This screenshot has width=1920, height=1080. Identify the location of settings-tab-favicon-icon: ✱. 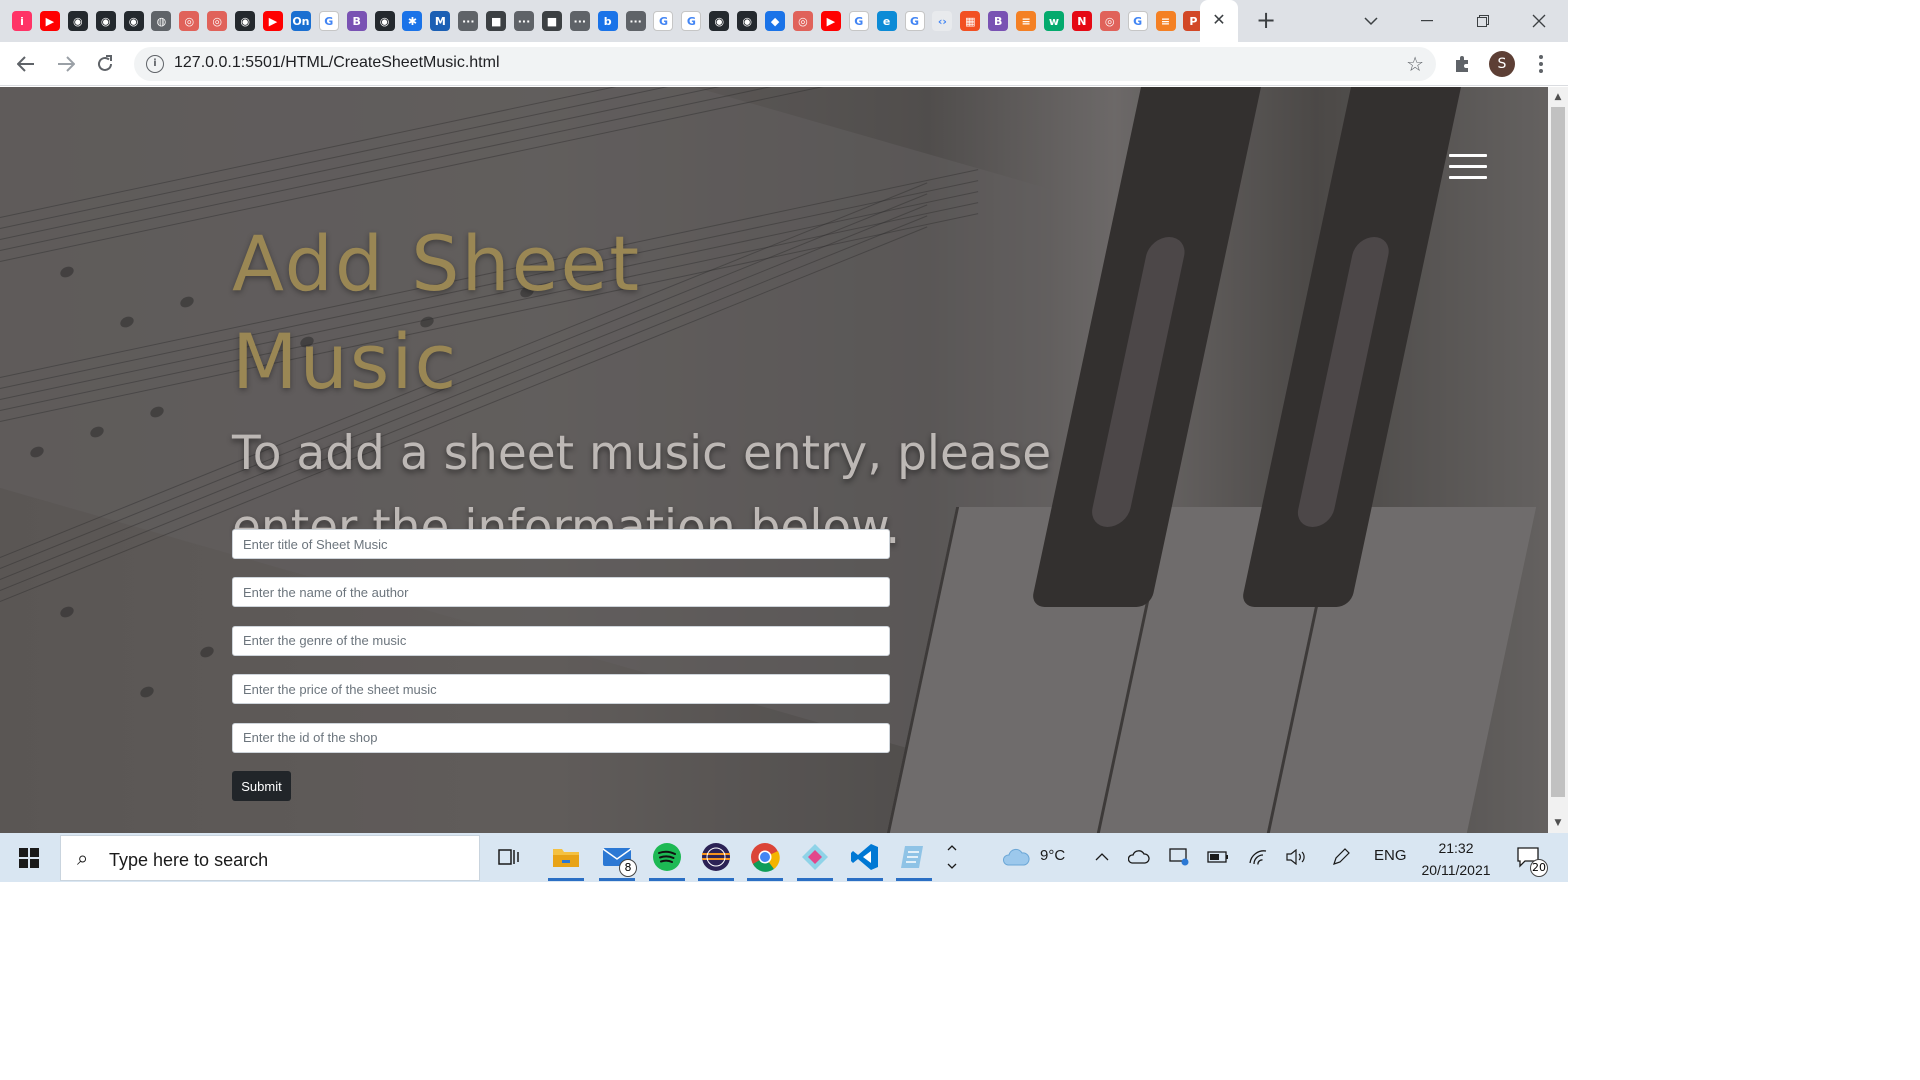
(412, 21).